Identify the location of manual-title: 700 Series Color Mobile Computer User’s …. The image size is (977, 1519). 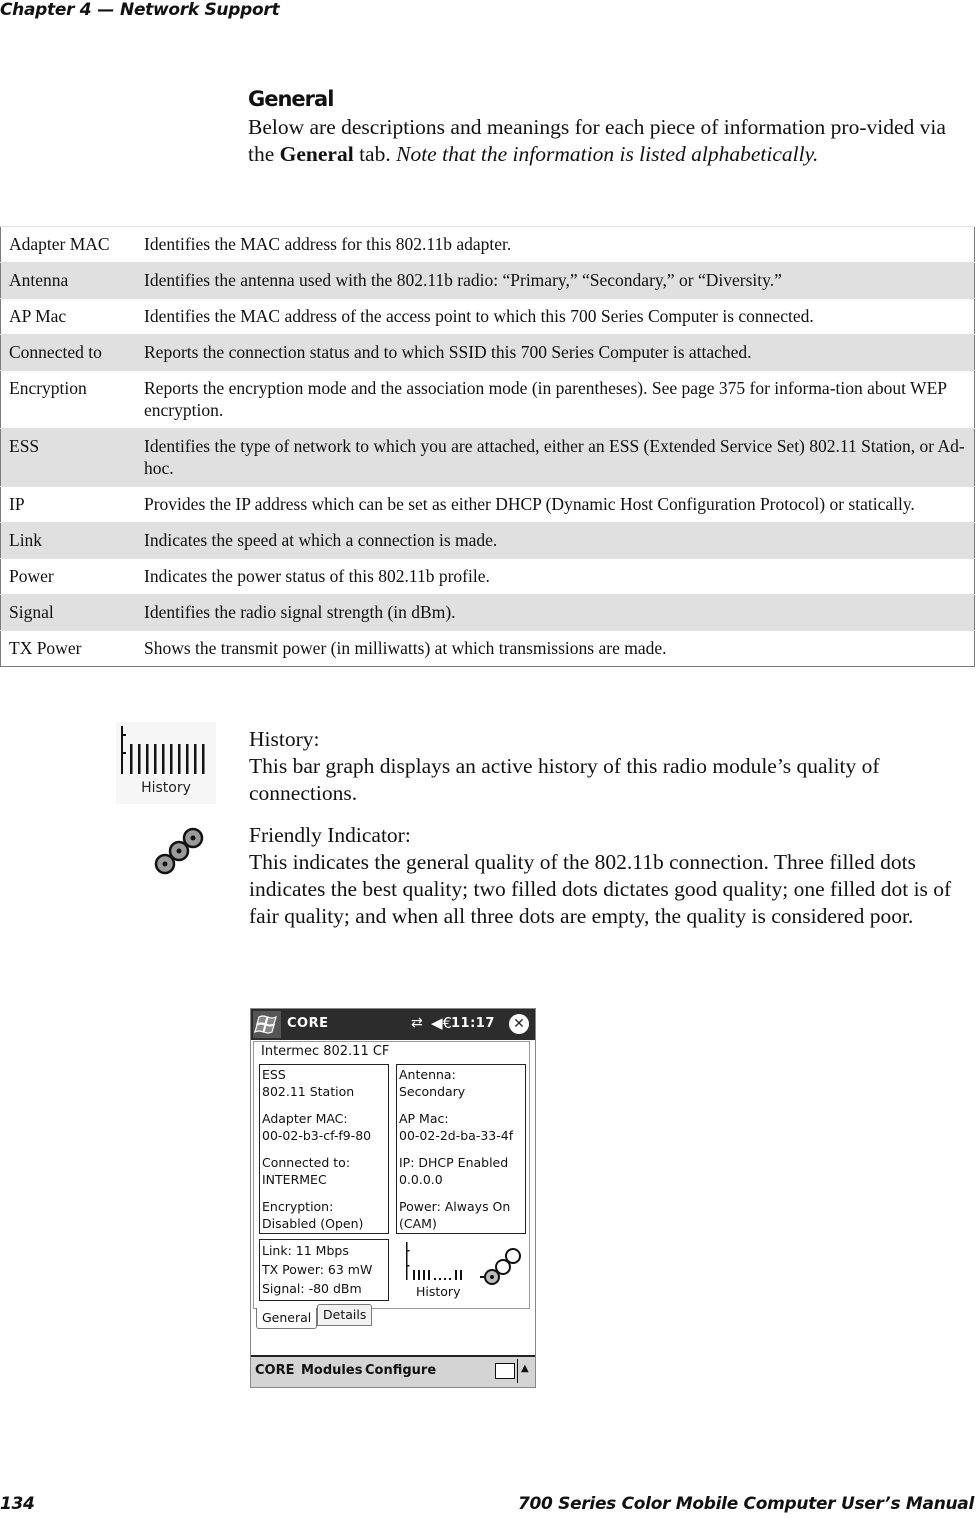
(745, 1504).